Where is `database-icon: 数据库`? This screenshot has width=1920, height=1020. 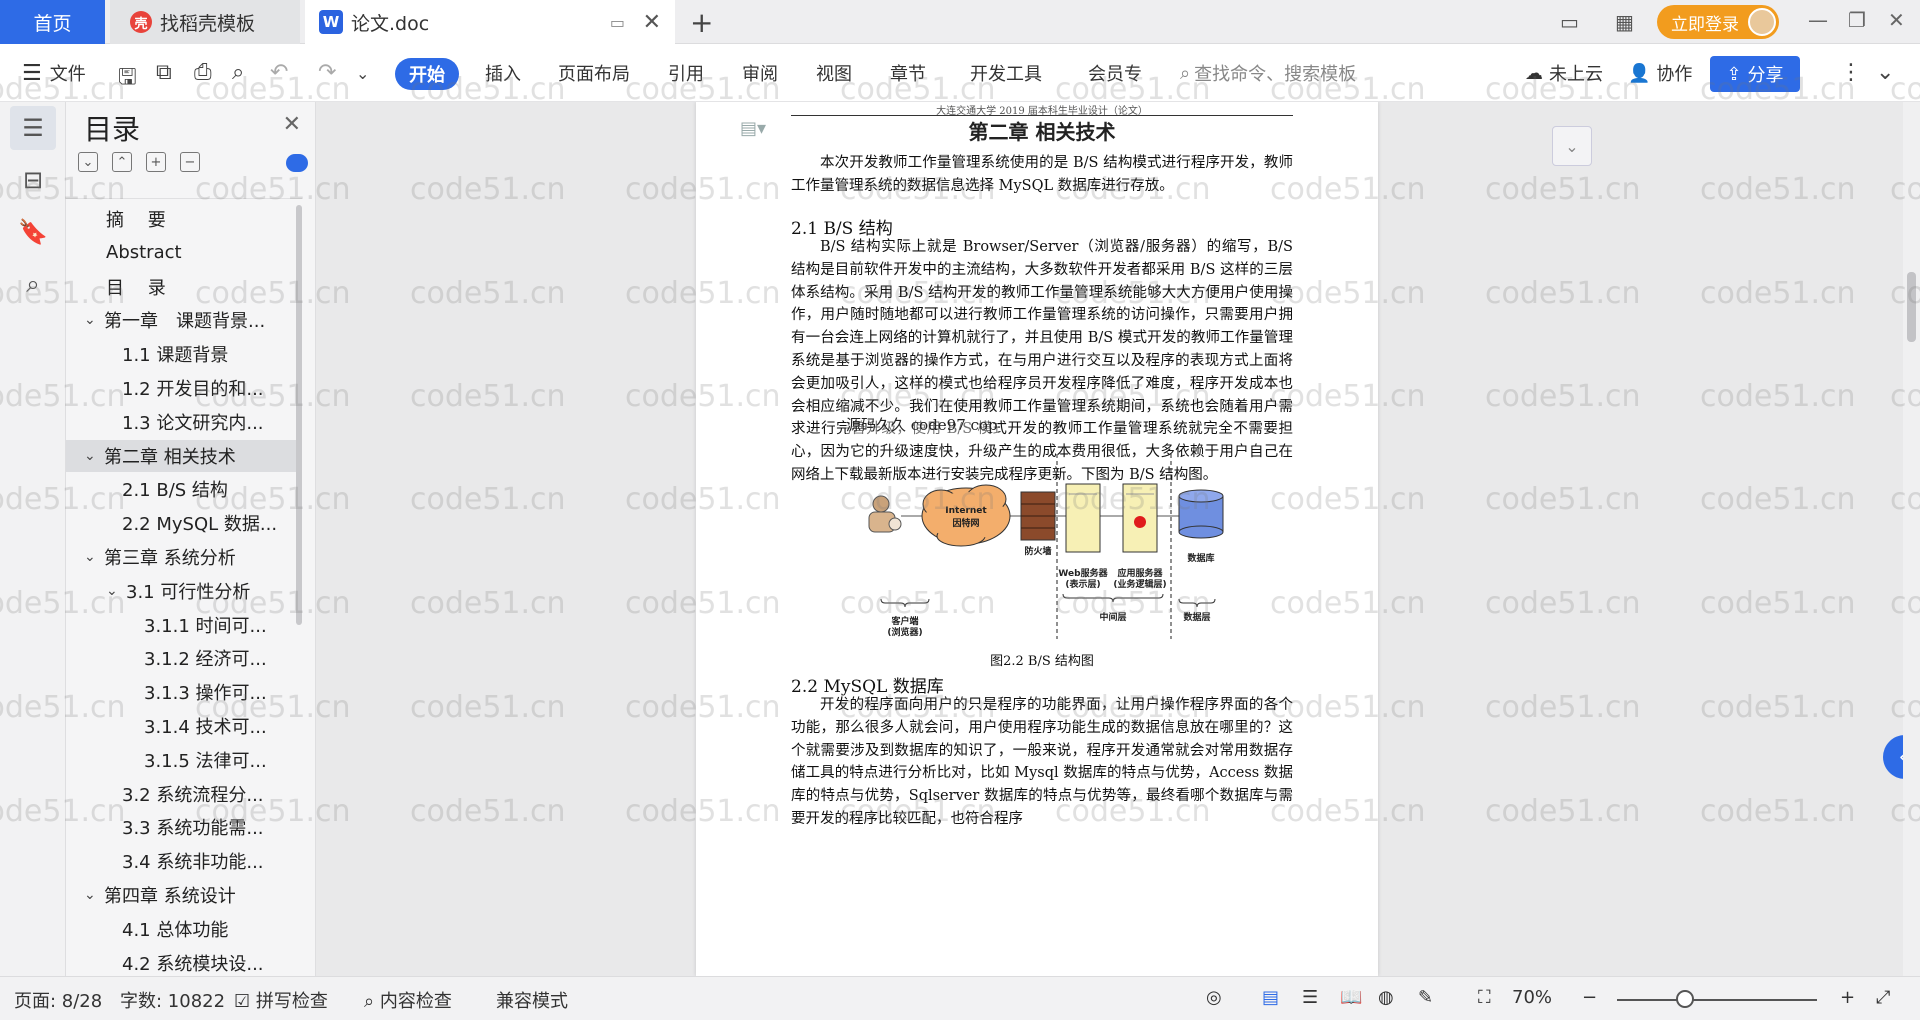 database-icon: 数据库 is located at coordinates (1201, 526).